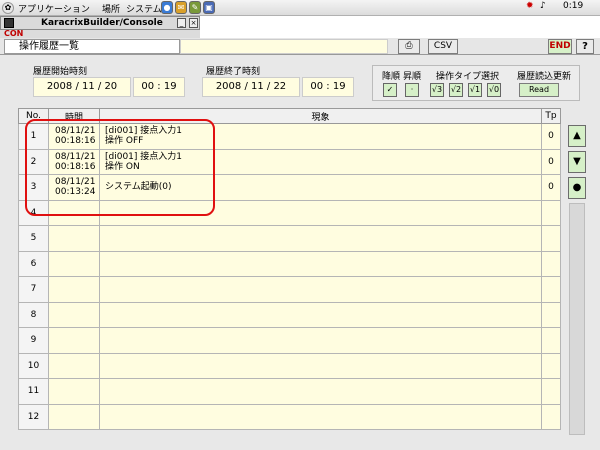  I want to click on row-no: 7, so click(33, 289).